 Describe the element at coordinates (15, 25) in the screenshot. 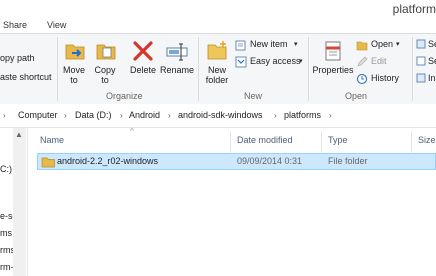

I see `tab-share: Share` at that location.